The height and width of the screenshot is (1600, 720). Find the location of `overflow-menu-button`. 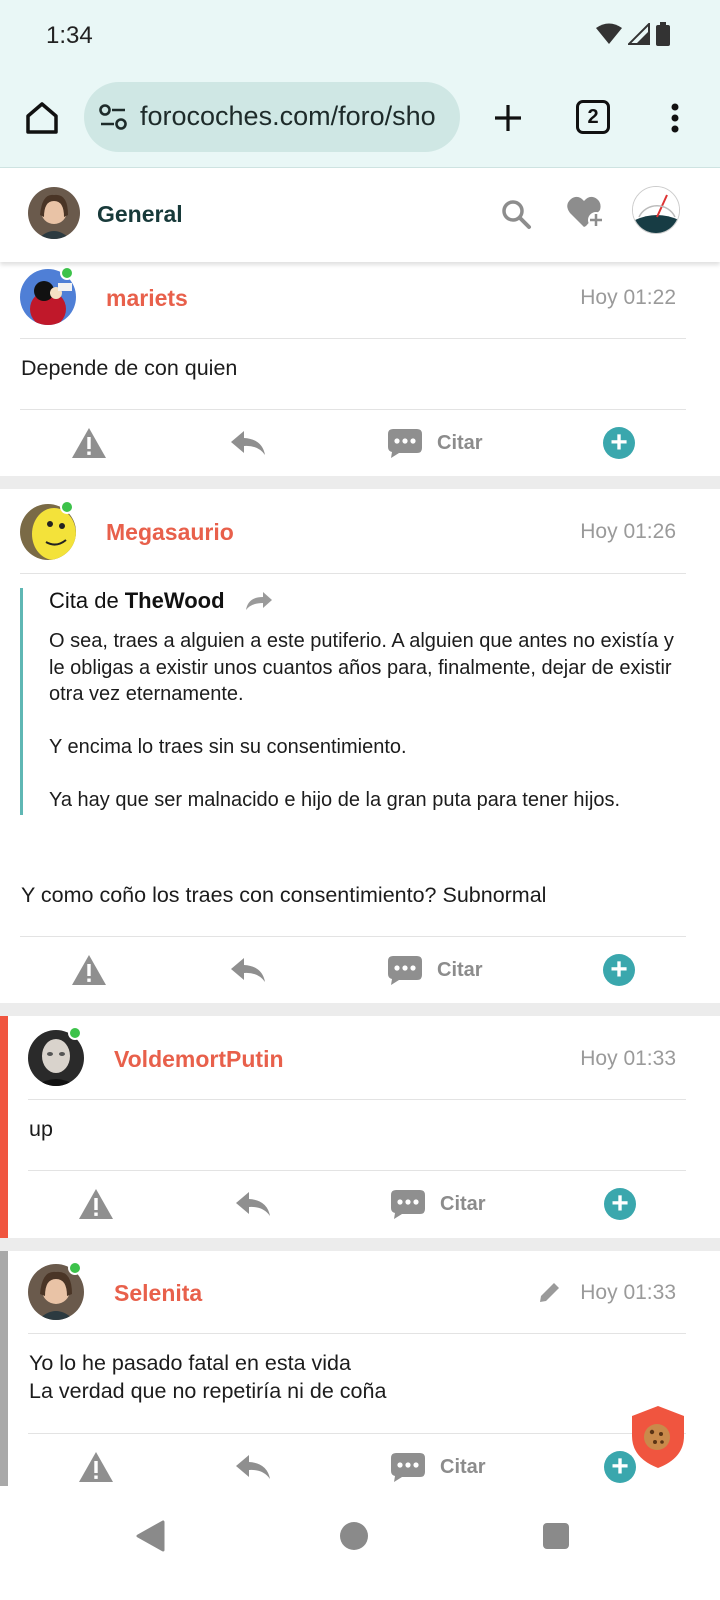

overflow-menu-button is located at coordinates (675, 118).